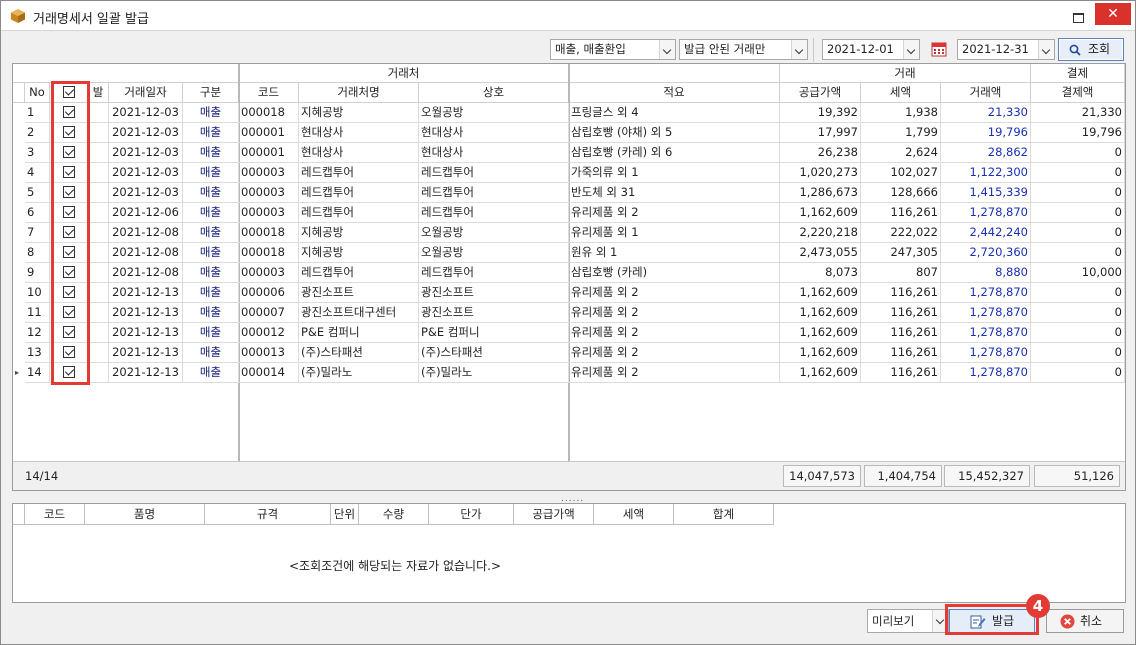 The width and height of the screenshot is (1136, 645). Describe the element at coordinates (820, 273) in the screenshot. I see `cell-supply: 8,073` at that location.